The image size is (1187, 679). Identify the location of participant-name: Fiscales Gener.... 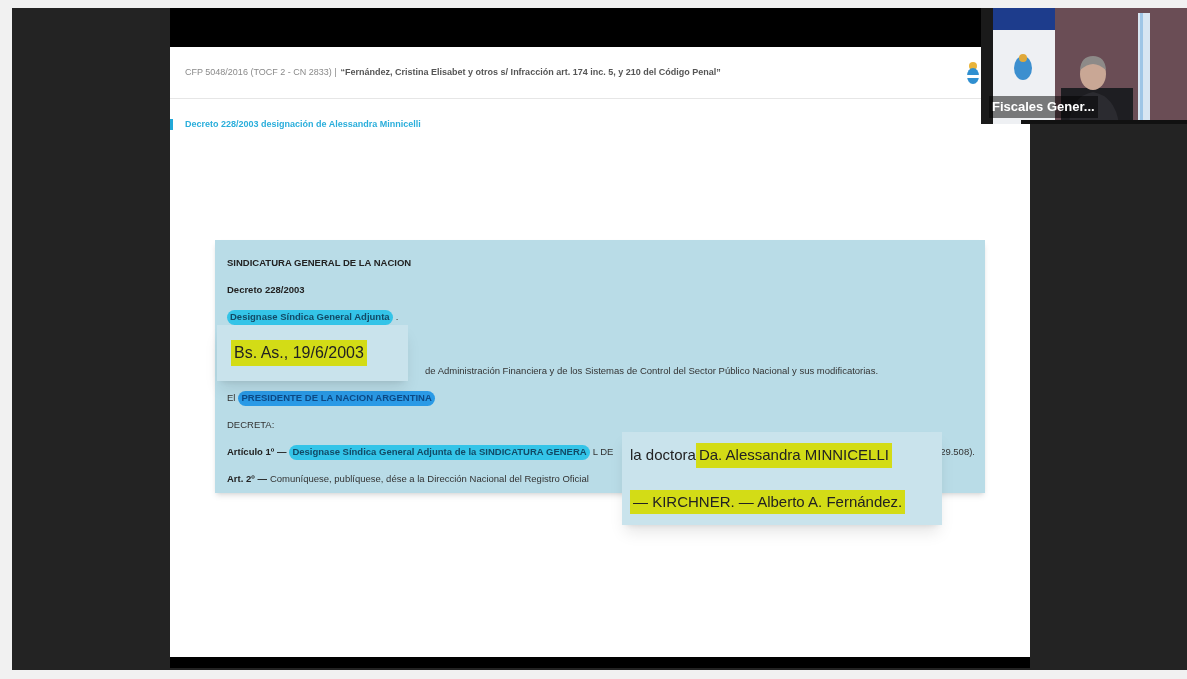
(1043, 107).